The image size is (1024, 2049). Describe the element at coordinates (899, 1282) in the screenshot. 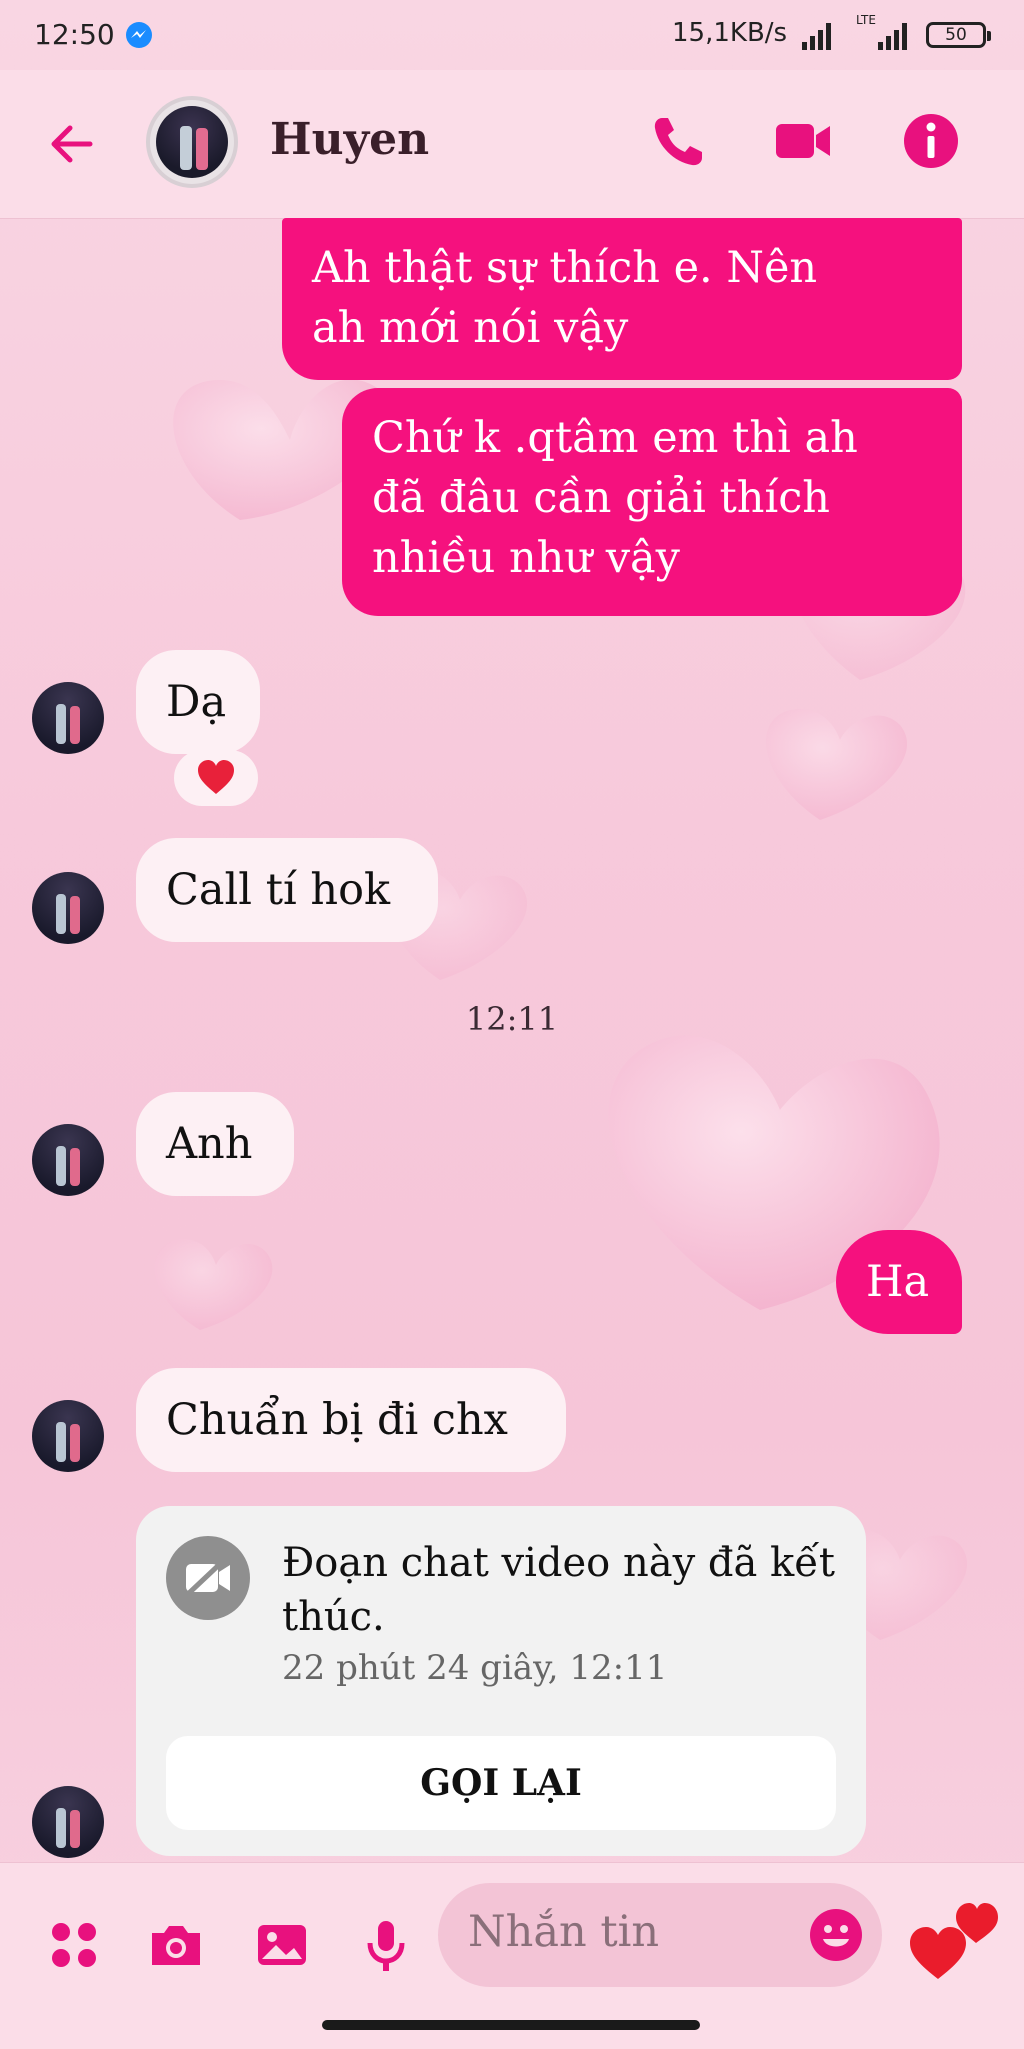

I see `outgoing-message: Ha` at that location.